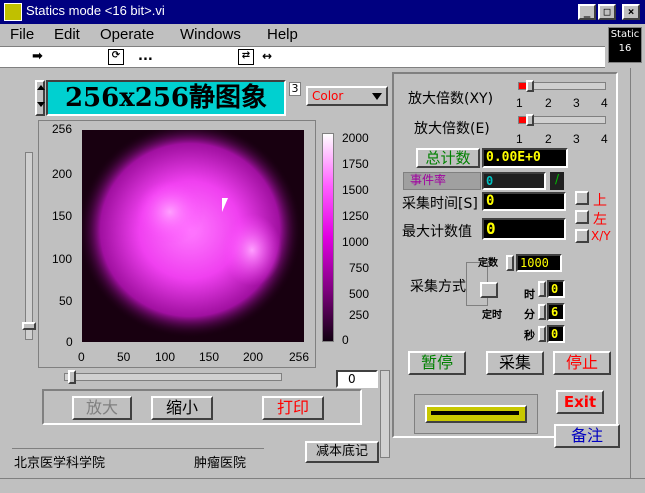 The height and width of the screenshot is (493, 645). Describe the element at coordinates (542, 334) in the screenshot. I see `second-spinner` at that location.